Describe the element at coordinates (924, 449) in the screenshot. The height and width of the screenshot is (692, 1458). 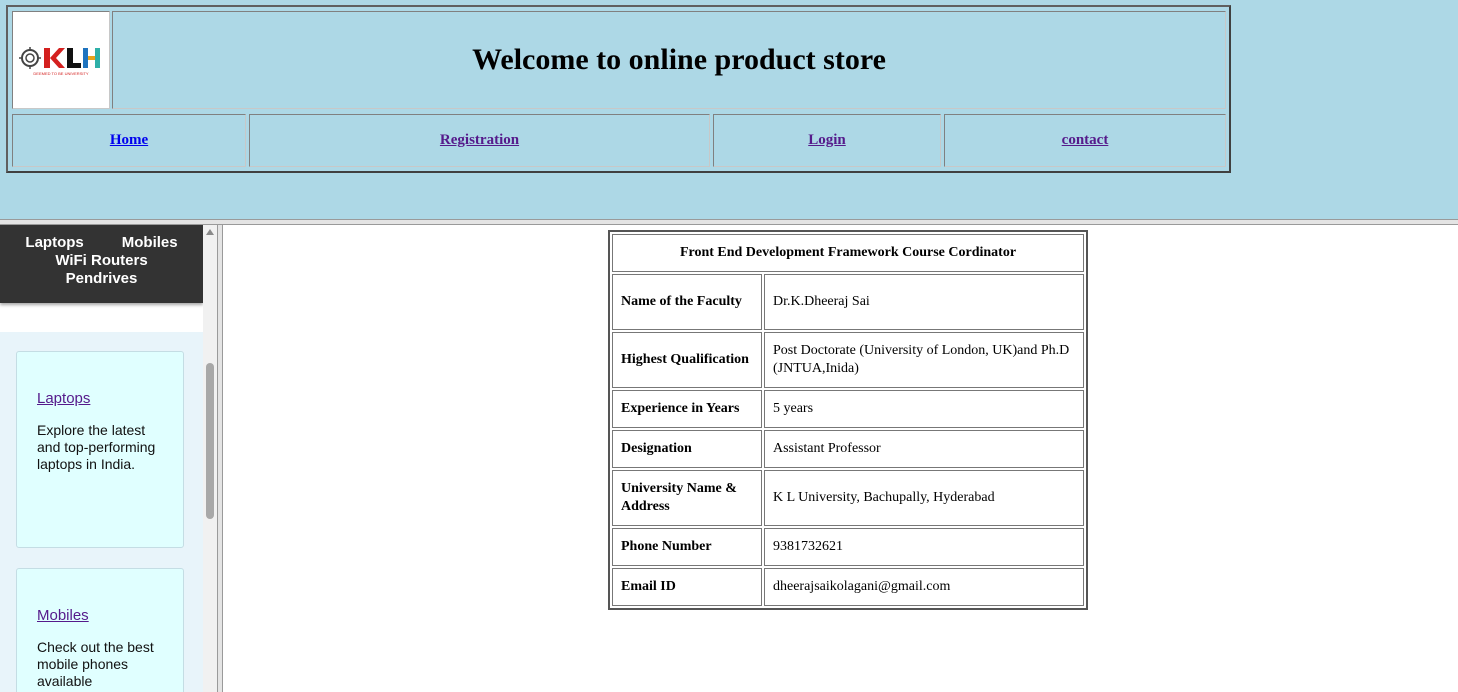
I see `row-value: Assistant Professor` at that location.